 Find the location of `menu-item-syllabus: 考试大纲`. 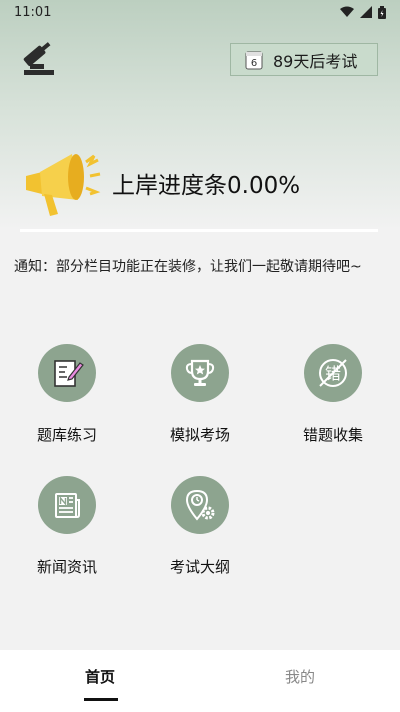

menu-item-syllabus: 考试大纲 is located at coordinates (200, 529).